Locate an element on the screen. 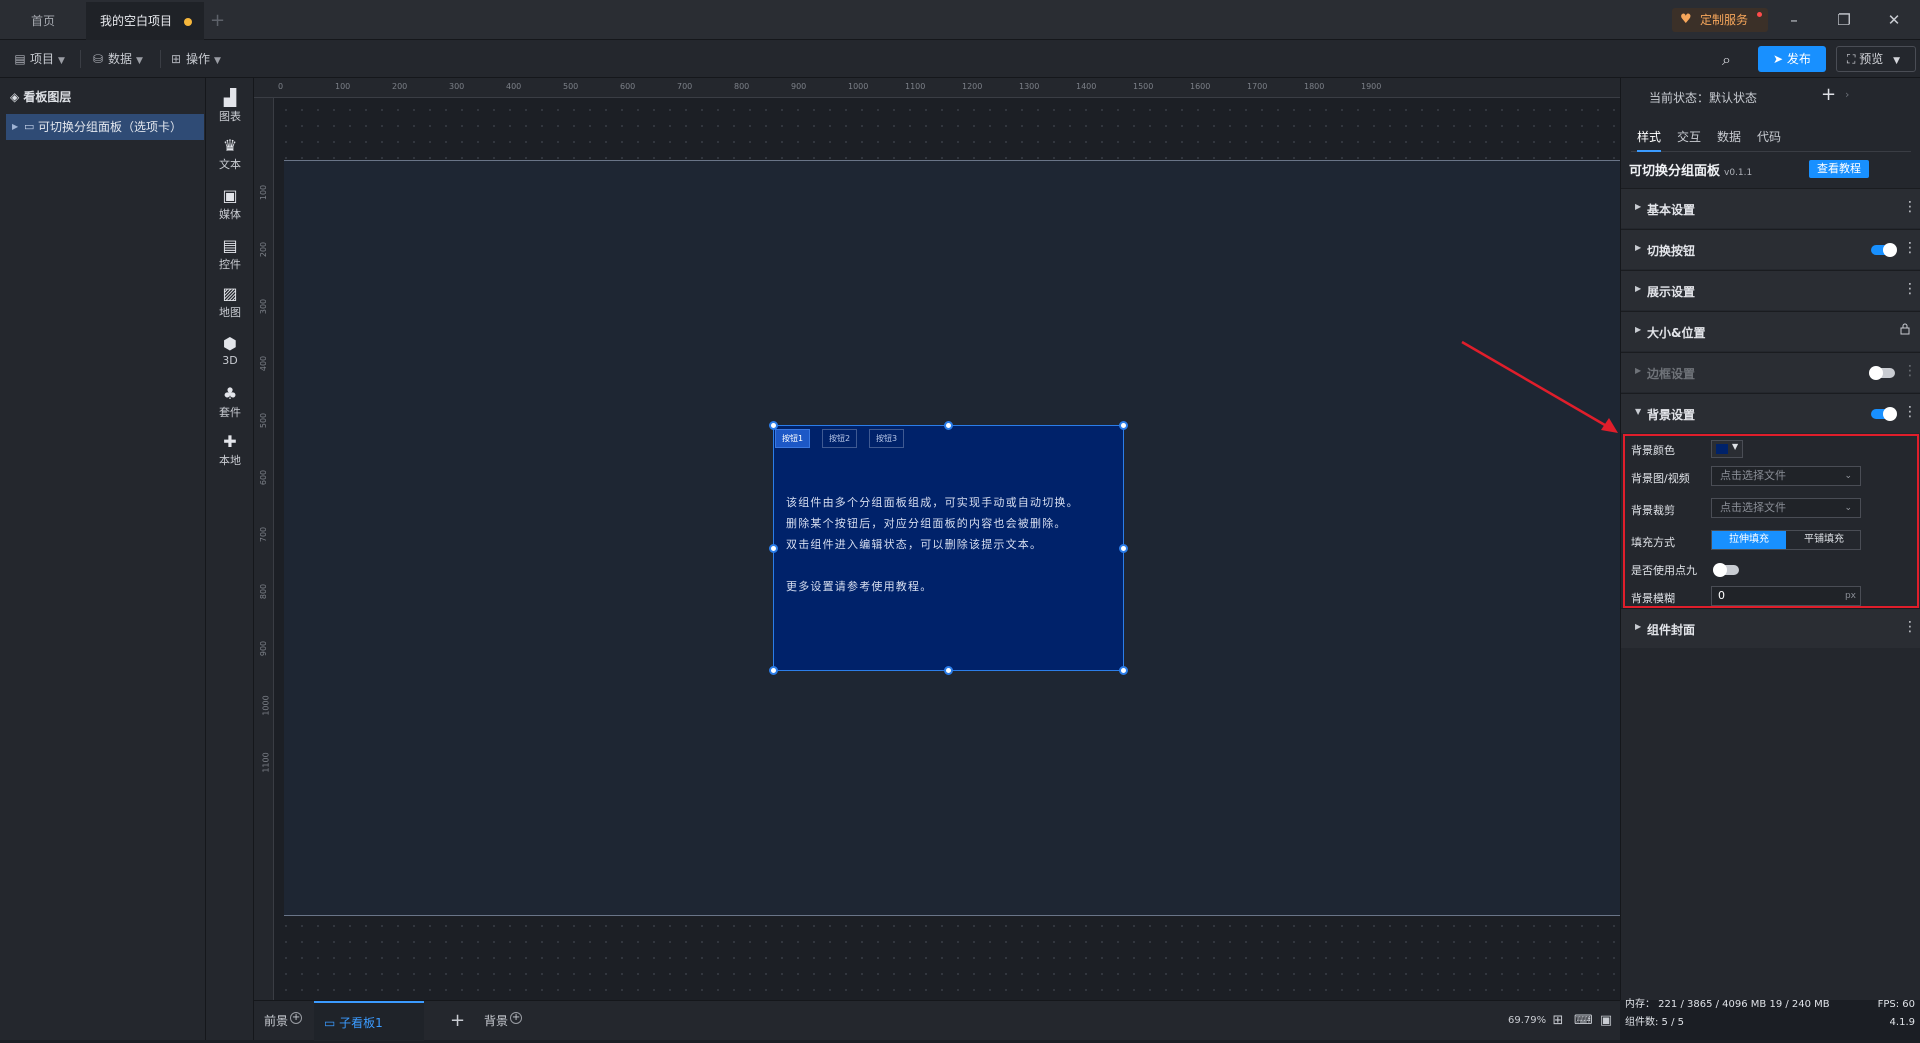 This screenshot has width=1920, height=1043. lock-icon is located at coordinates (1905, 329).